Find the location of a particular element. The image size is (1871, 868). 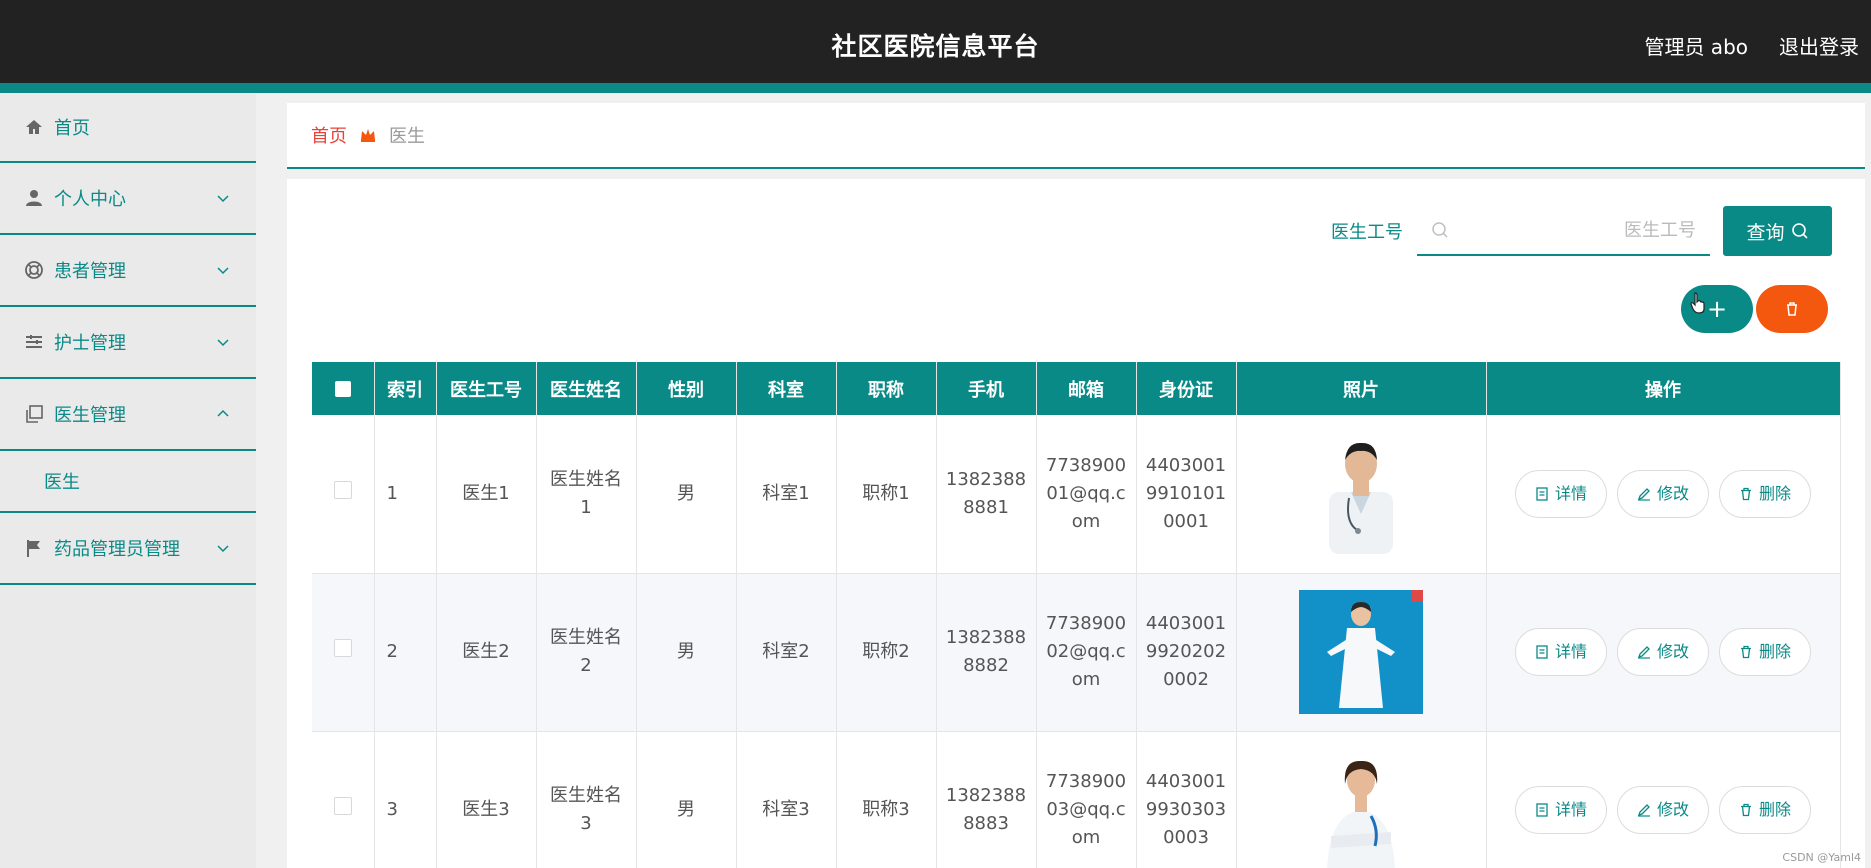

search-button-label: 查询 is located at coordinates (1765, 232).